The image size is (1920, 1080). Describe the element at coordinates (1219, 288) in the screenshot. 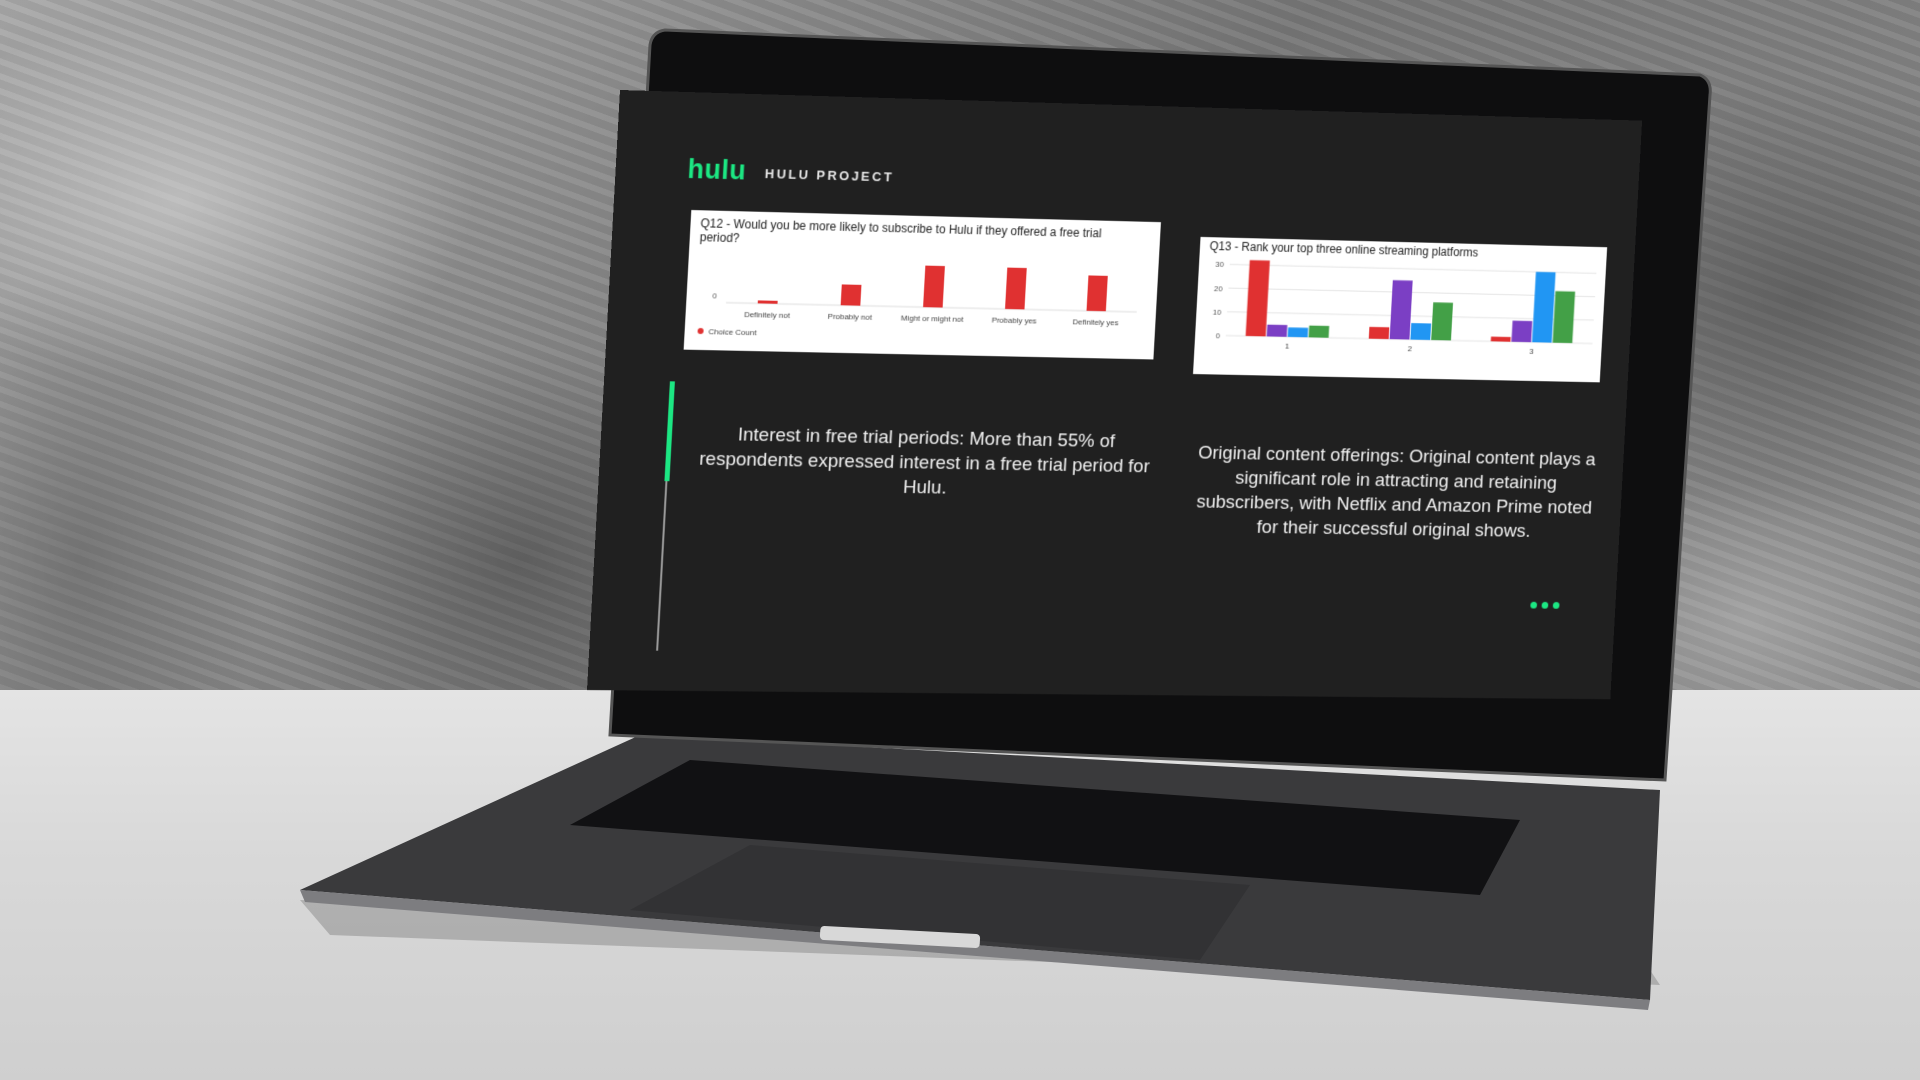

I see `y-tick-label: 20` at that location.